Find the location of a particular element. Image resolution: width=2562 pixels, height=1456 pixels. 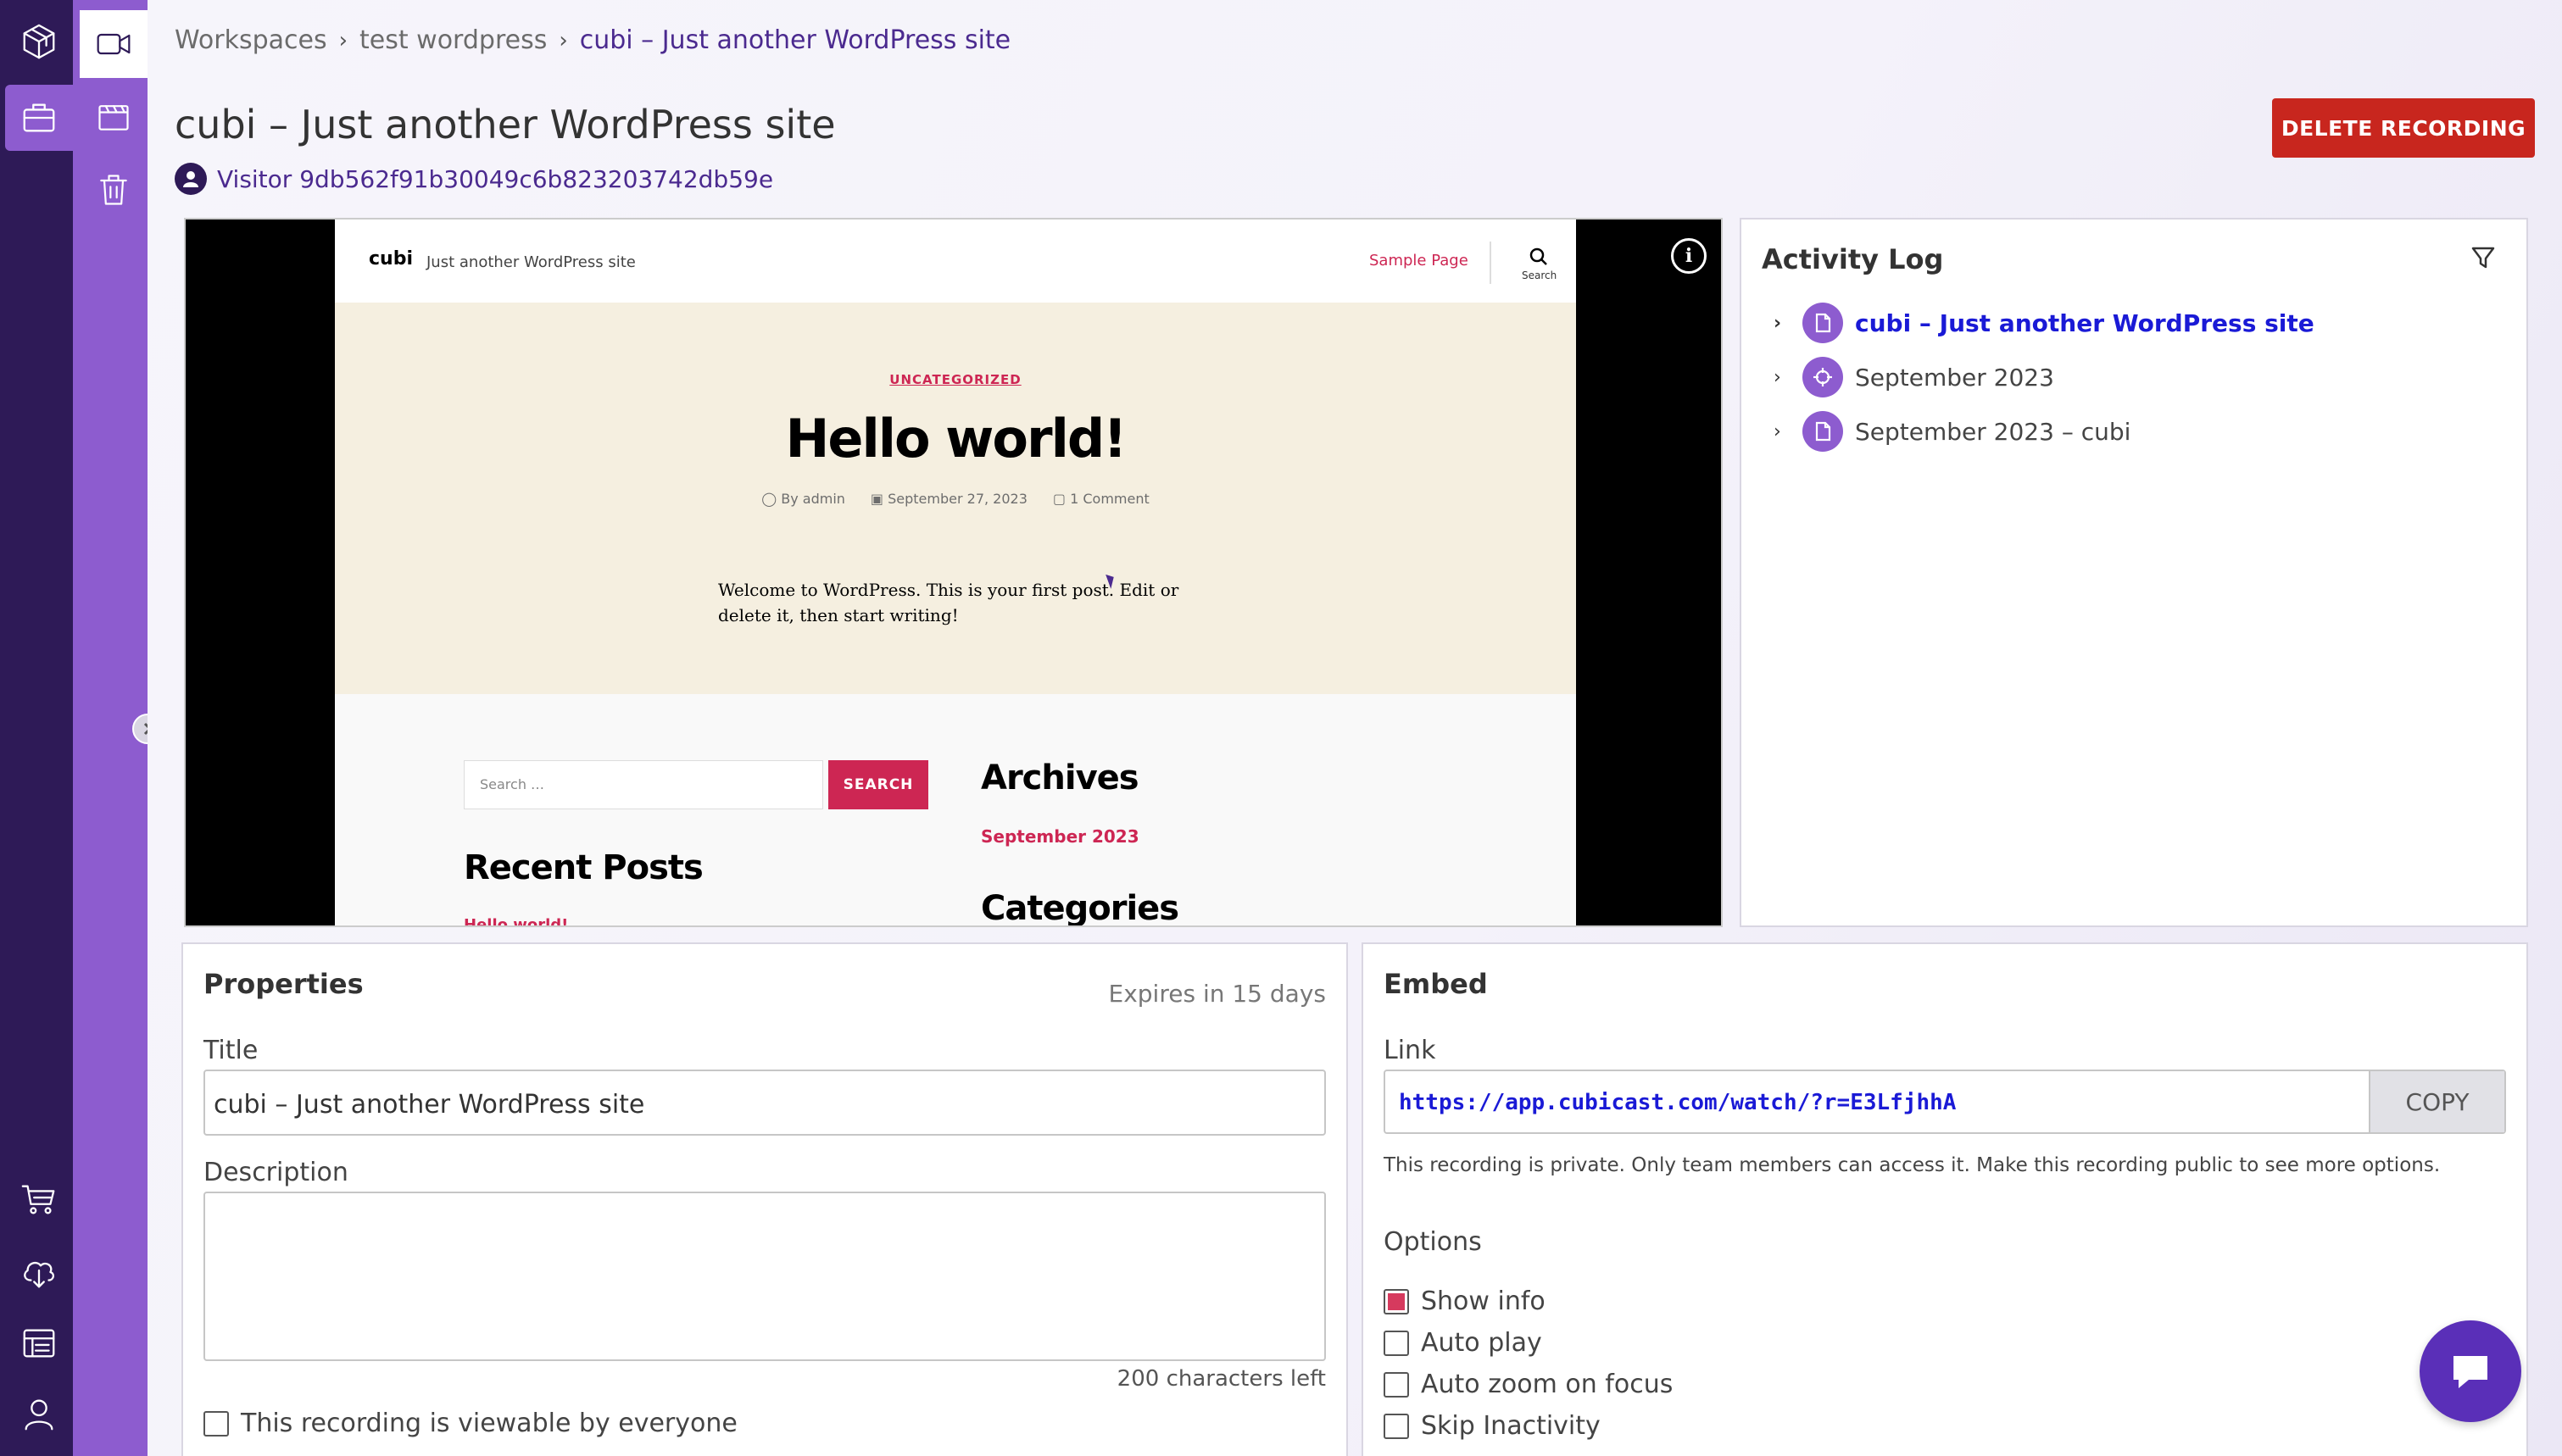

clapperboard-icon is located at coordinates (114, 117).